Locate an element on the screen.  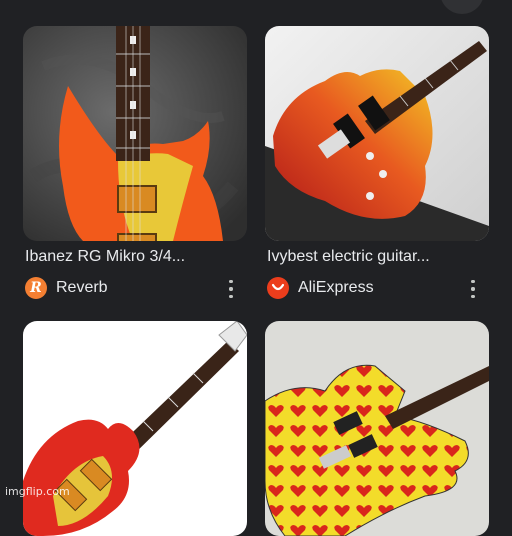
result-source: R Reverb is located at coordinates (66, 288).